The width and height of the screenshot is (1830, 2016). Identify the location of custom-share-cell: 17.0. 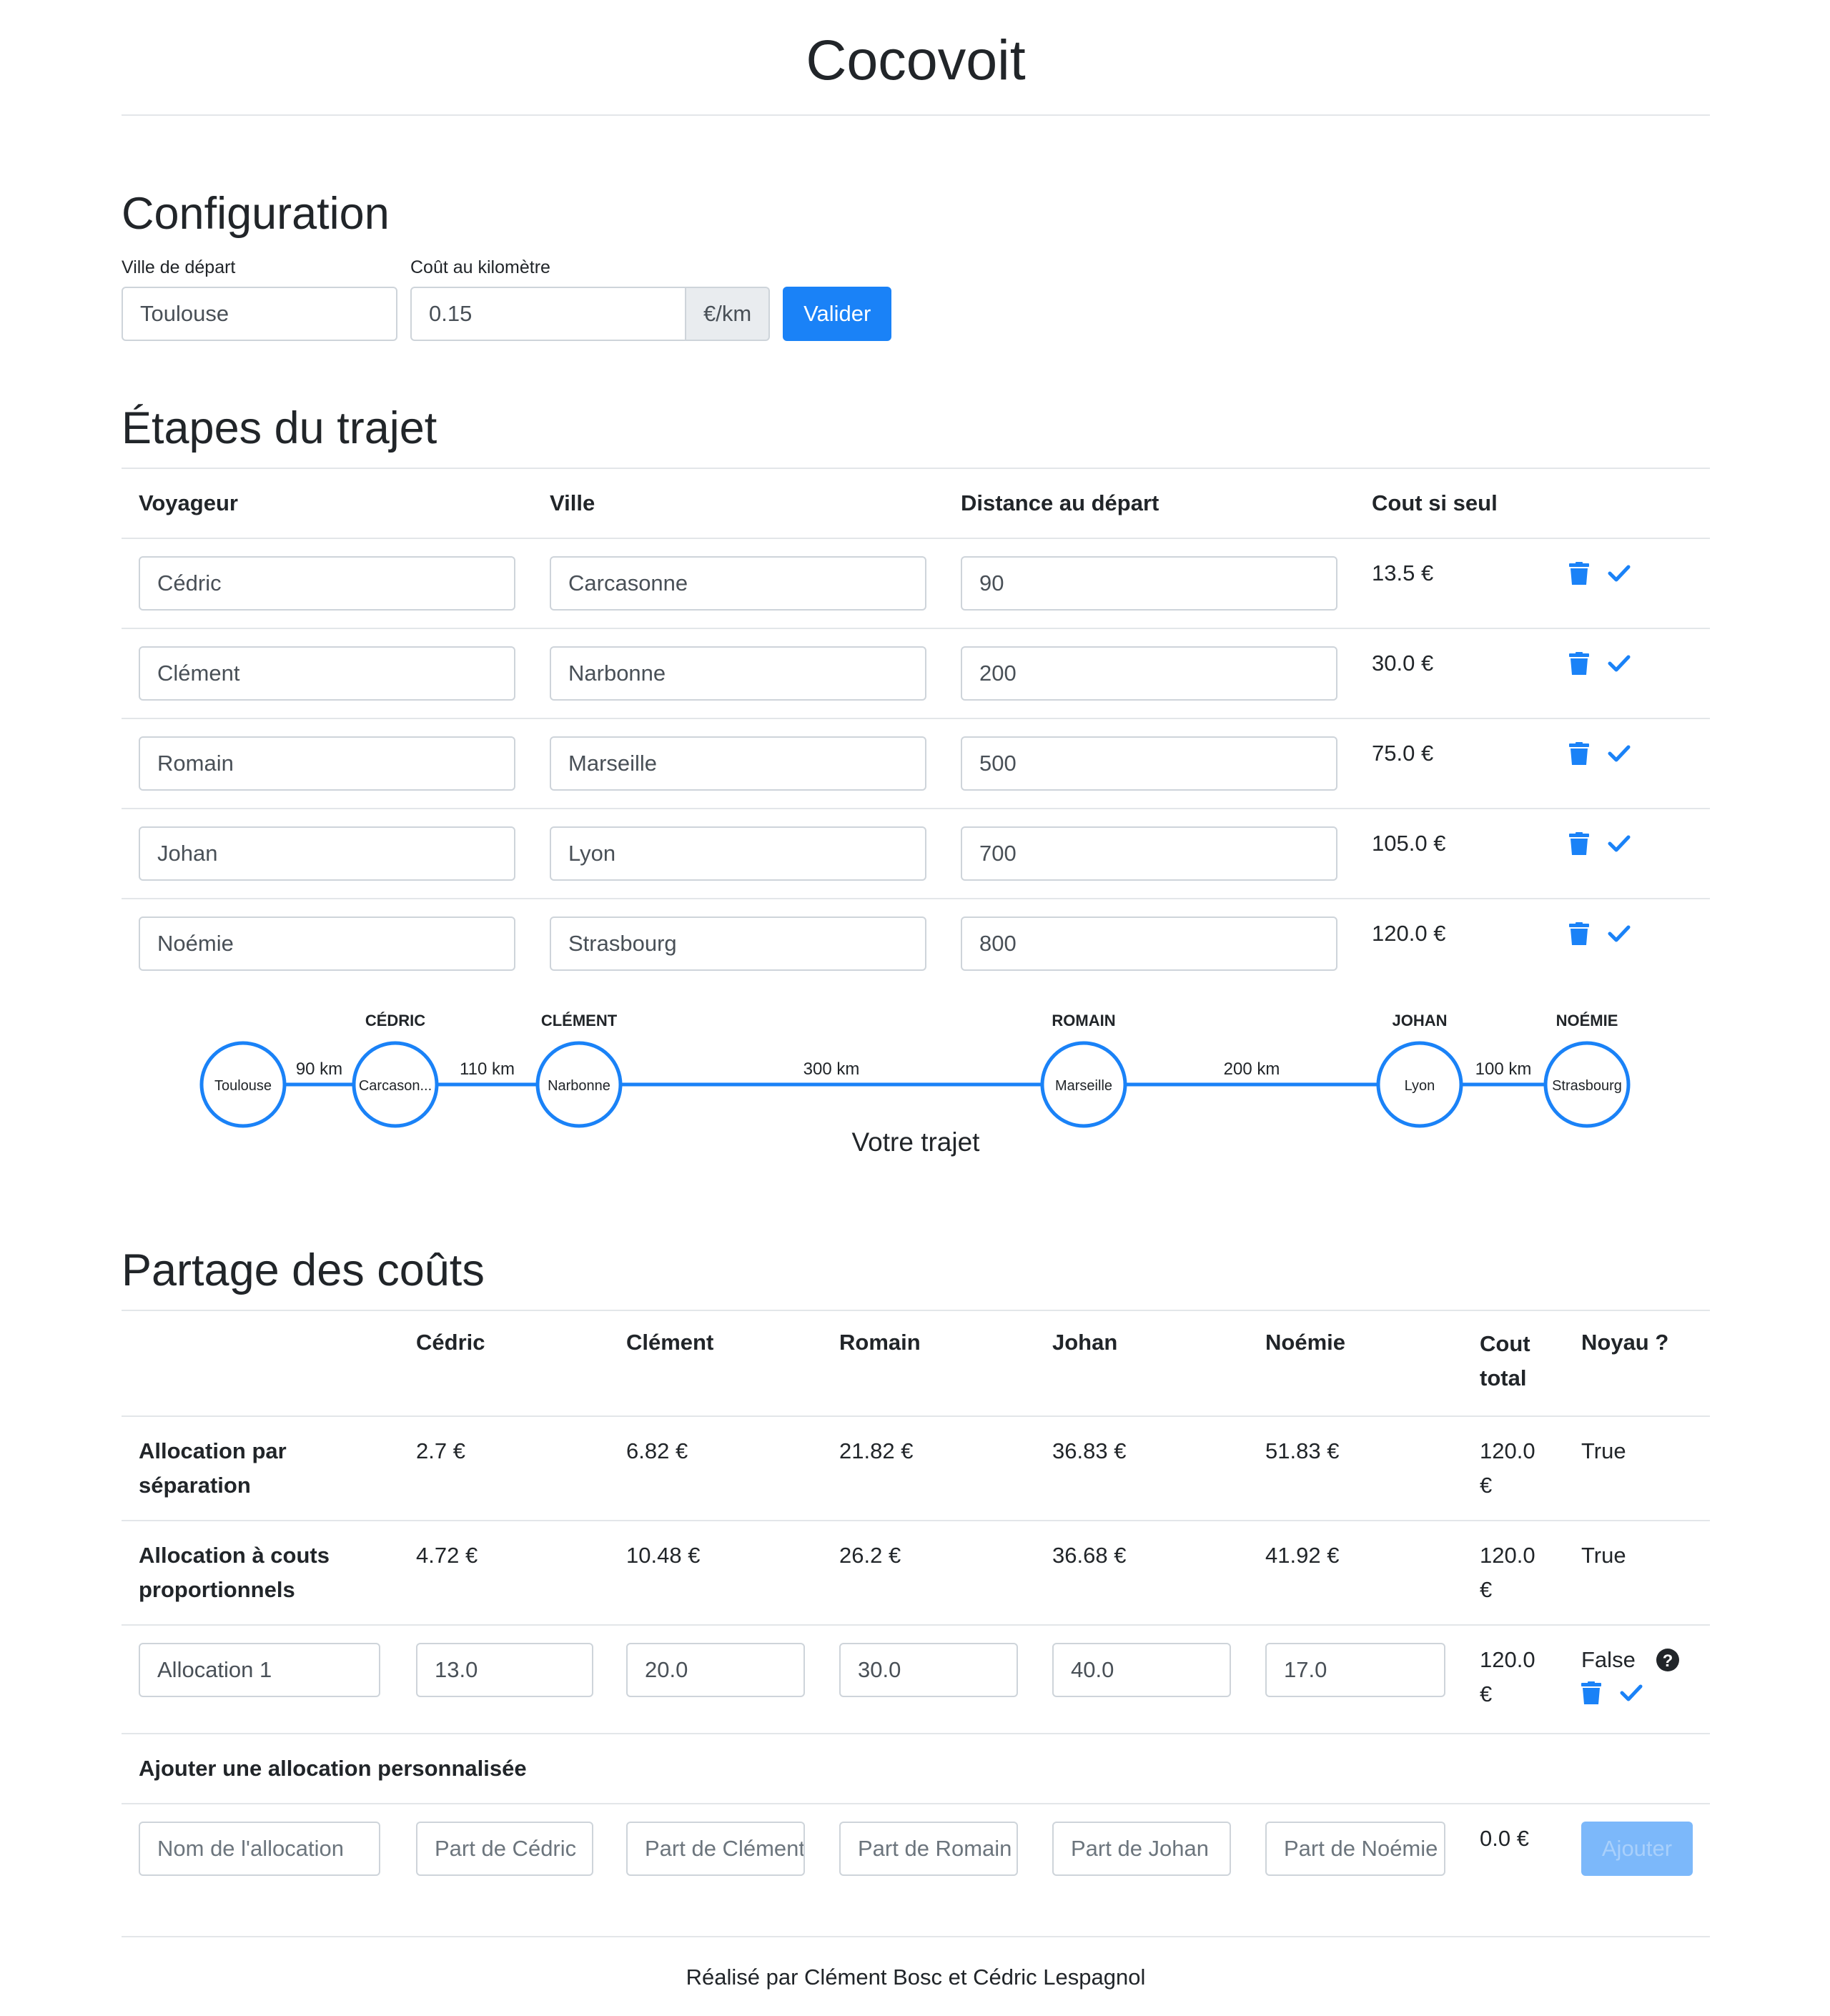
(1355, 1688).